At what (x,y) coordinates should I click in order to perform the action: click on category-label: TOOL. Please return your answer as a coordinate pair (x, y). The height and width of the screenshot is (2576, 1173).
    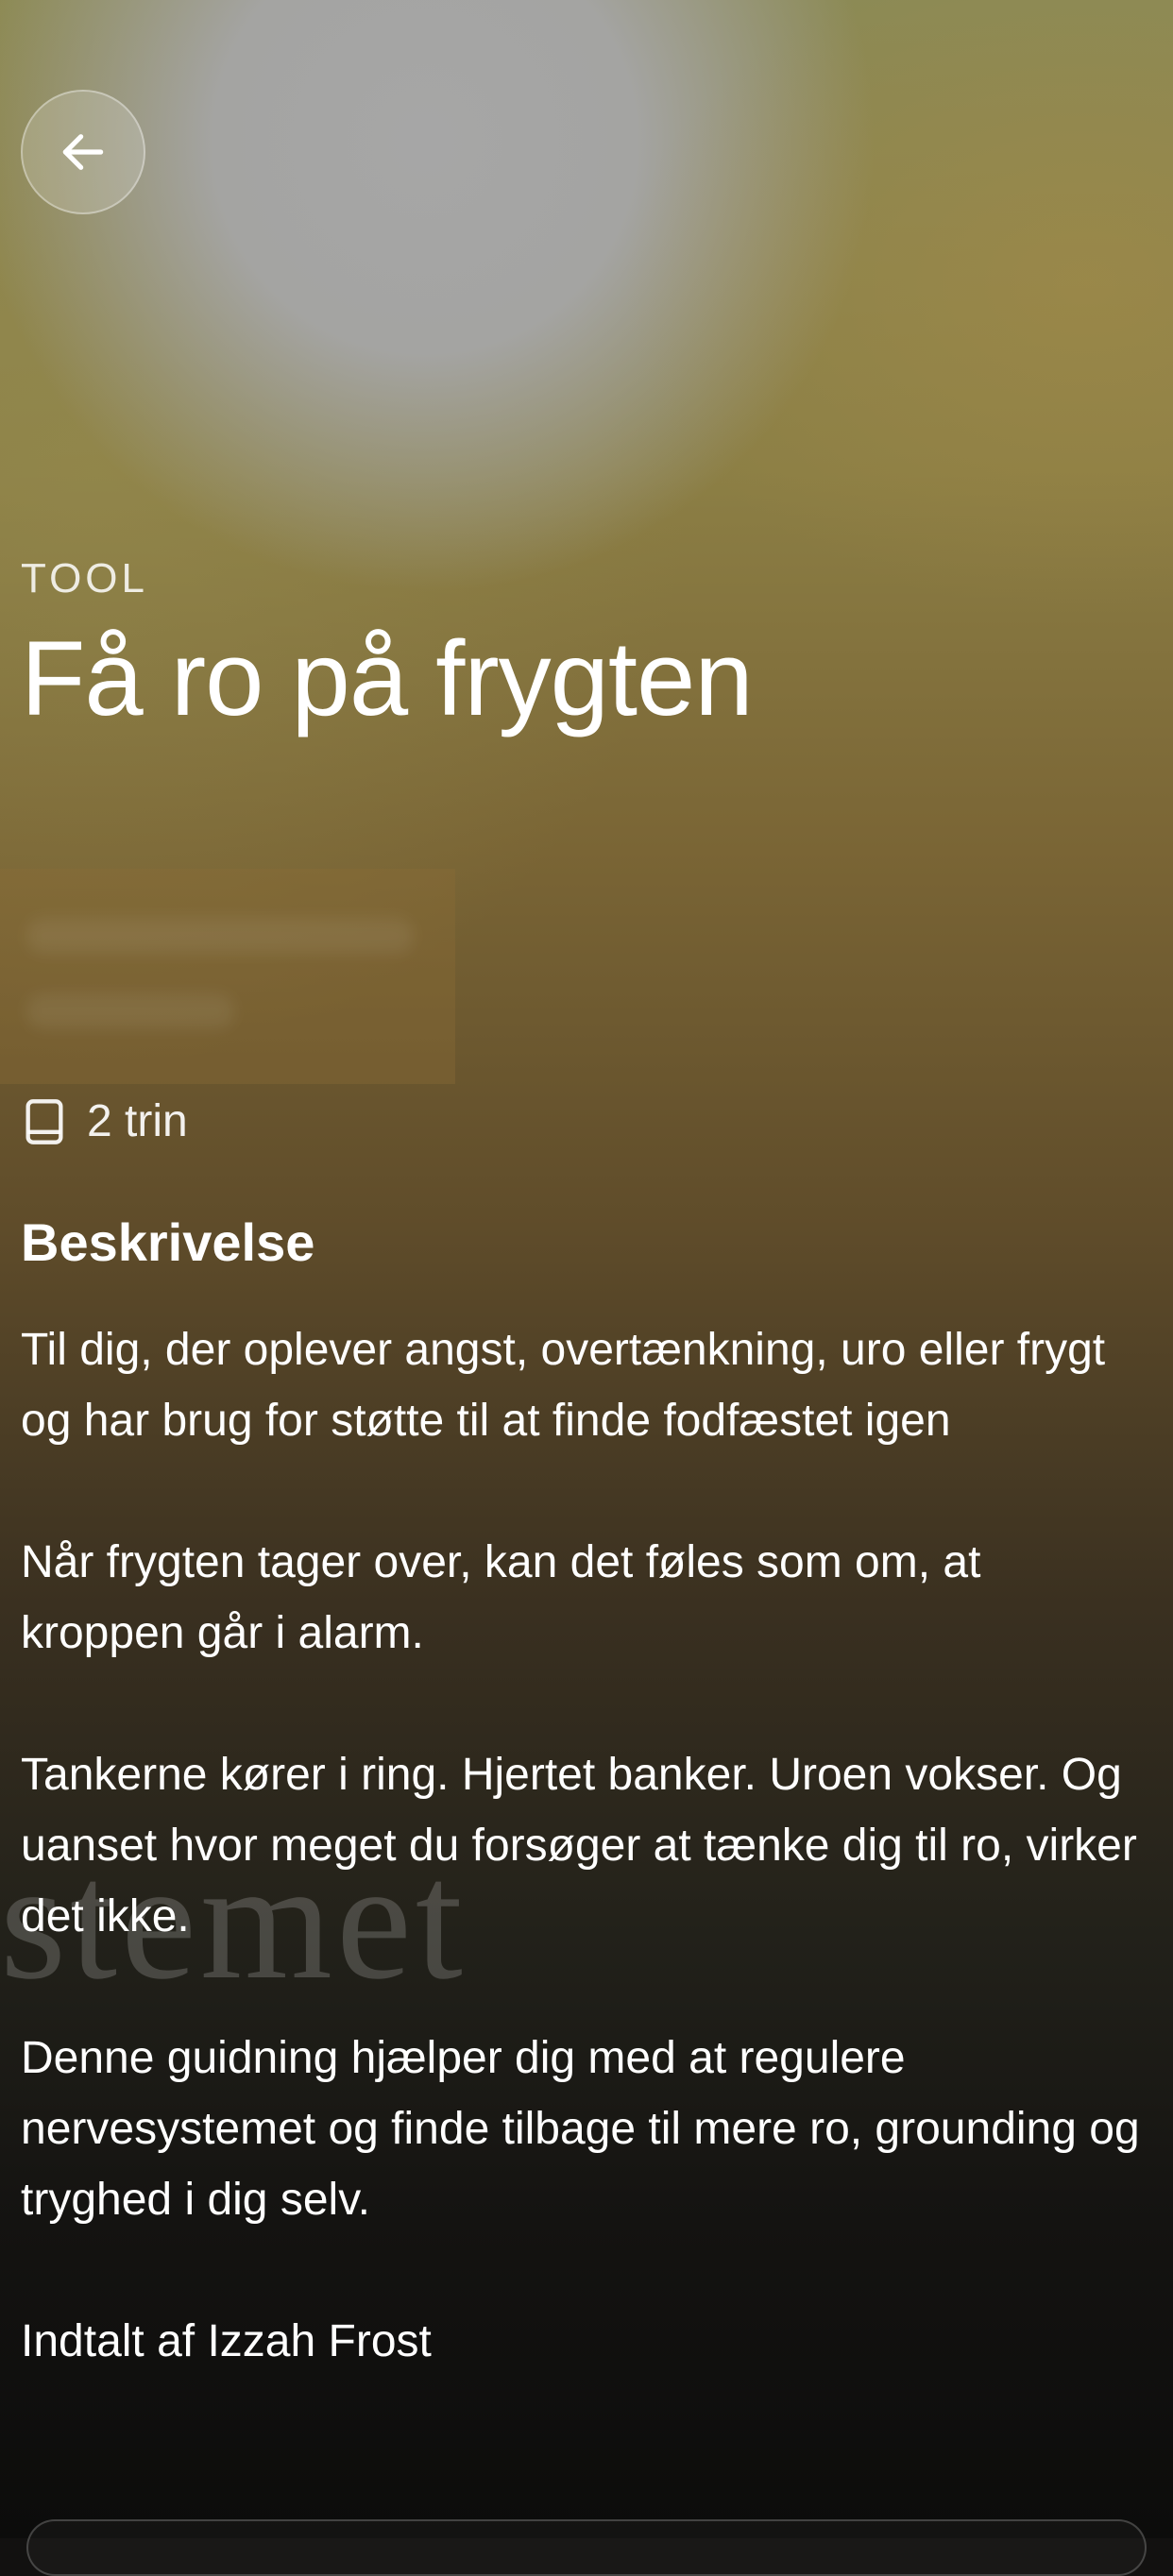
    Looking at the image, I should click on (85, 578).